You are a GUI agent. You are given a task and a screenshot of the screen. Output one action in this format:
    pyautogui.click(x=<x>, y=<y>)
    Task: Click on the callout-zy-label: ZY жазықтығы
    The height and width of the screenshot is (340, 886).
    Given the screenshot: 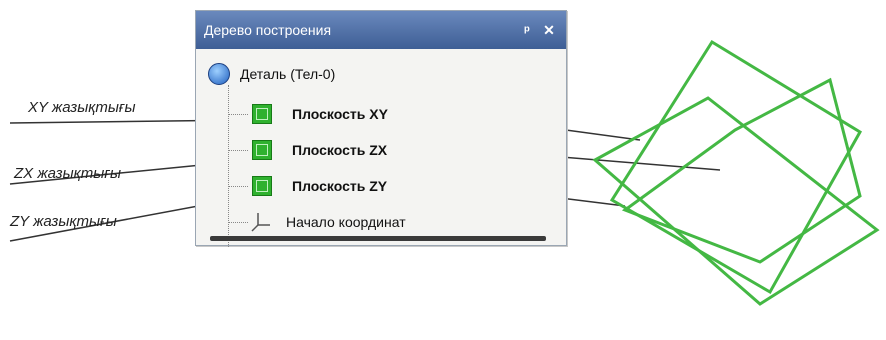 What is the action you would take?
    pyautogui.click(x=63, y=221)
    